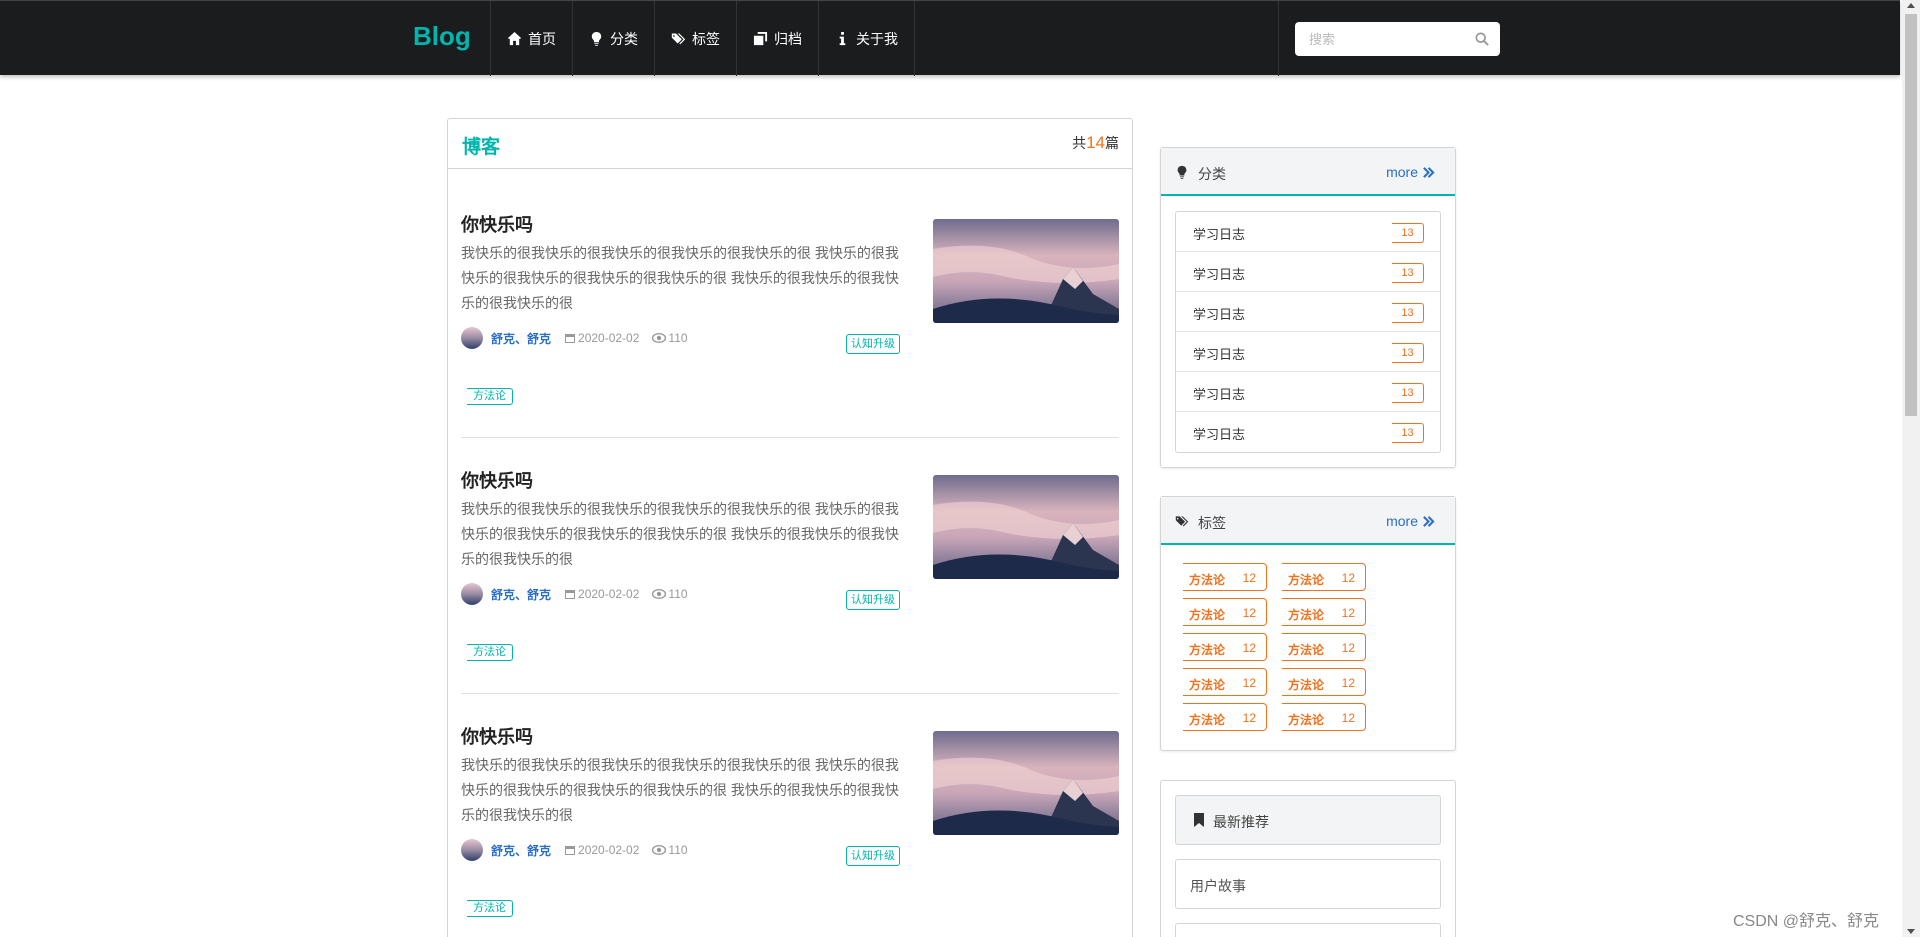 The width and height of the screenshot is (1920, 937). What do you see at coordinates (1482, 39) in the screenshot?
I see `search-icon` at bounding box center [1482, 39].